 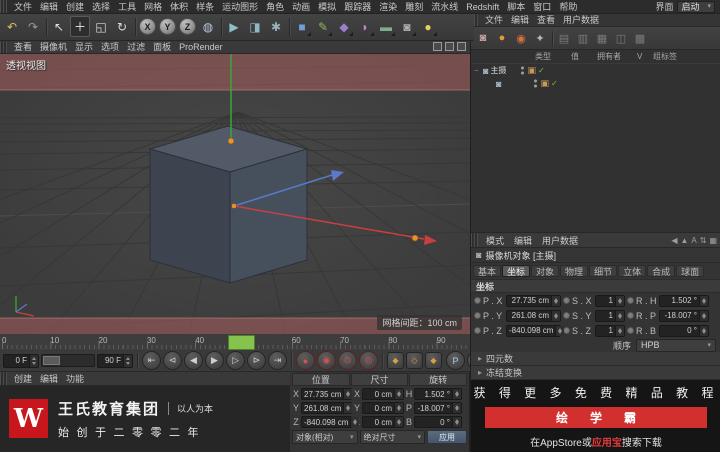 What do you see at coordinates (516, 271) in the screenshot?
I see `attribute-tab-chip: 坐标` at bounding box center [516, 271].